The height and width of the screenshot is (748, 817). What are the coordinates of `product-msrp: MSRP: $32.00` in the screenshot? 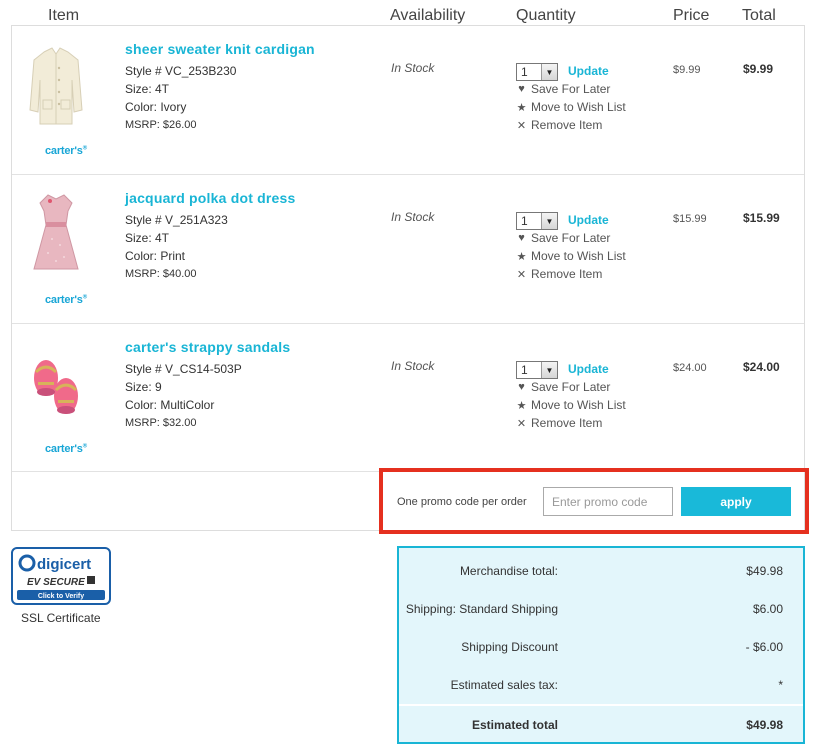 It's located at (161, 423).